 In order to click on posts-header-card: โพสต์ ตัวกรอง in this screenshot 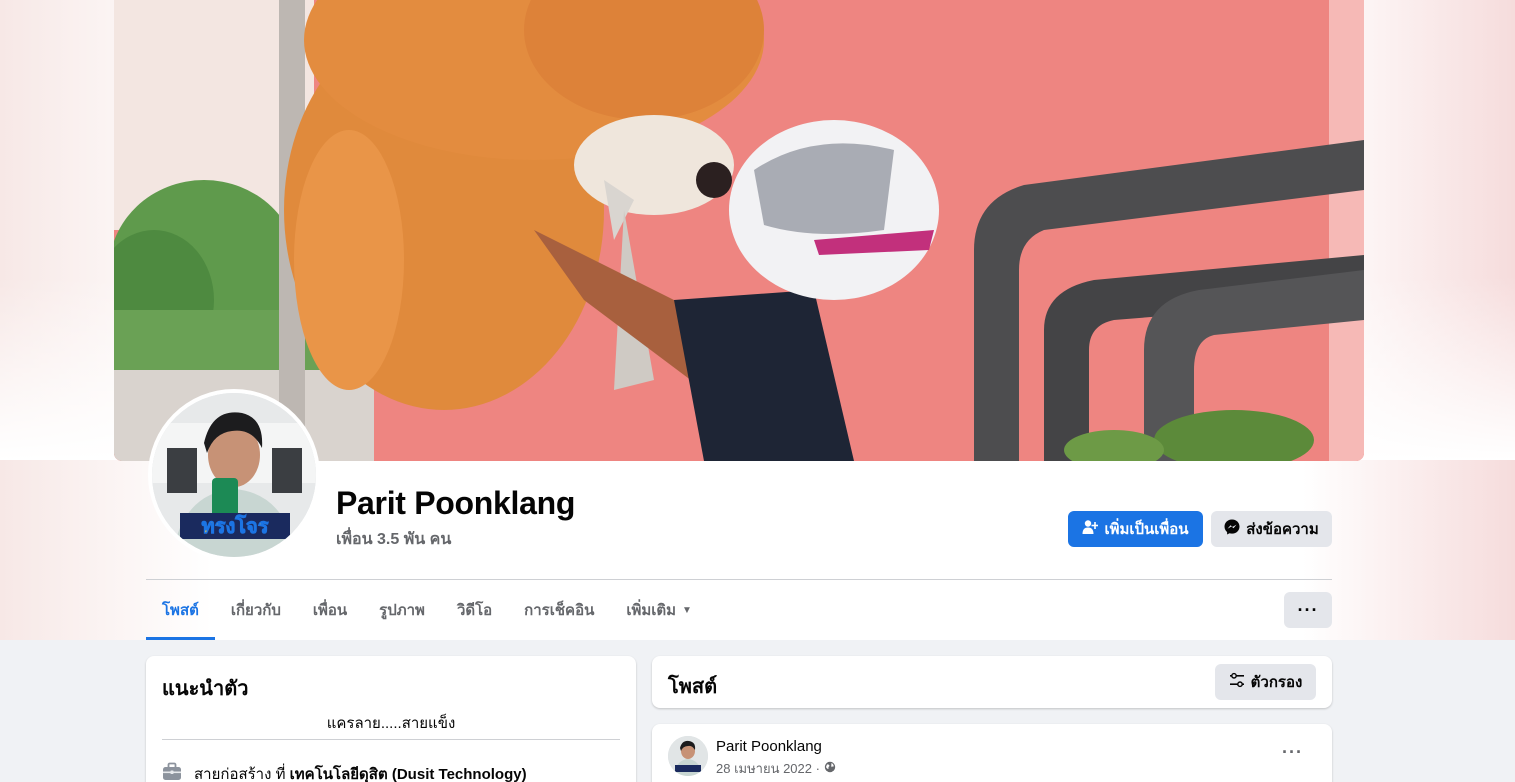, I will do `click(992, 682)`.